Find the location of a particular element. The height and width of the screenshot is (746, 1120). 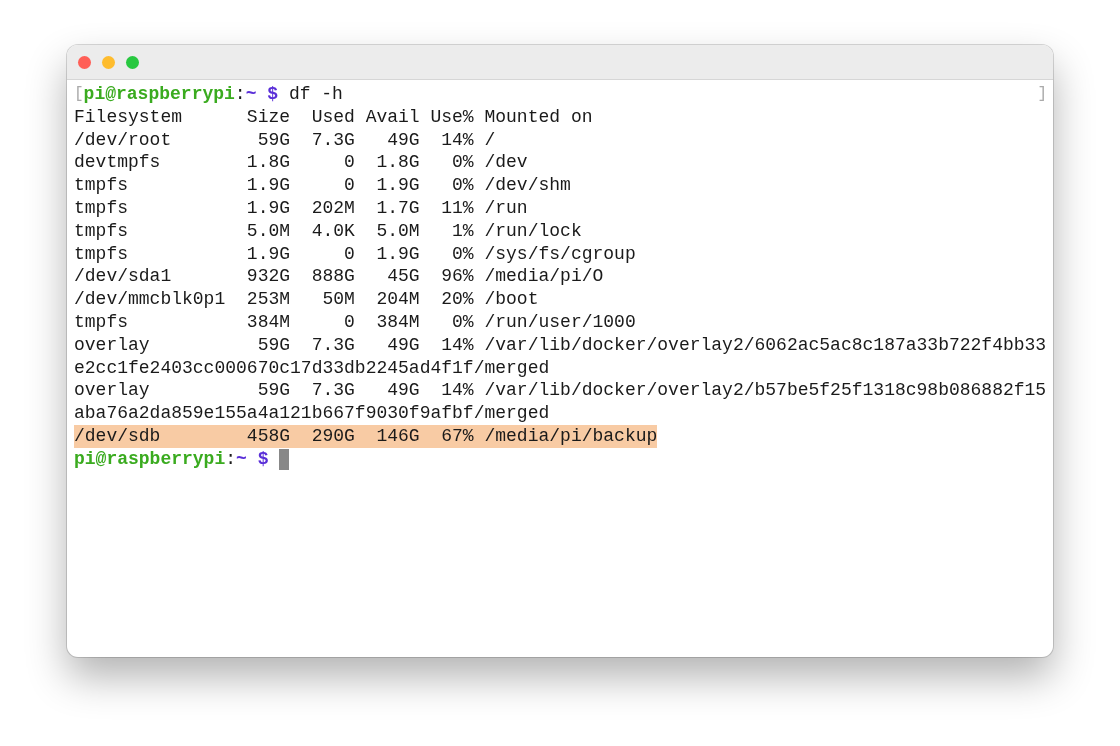

output-line: tmpfs 1.9G 0 1.9G 0% /sys/fs/cgroup is located at coordinates (355, 254).